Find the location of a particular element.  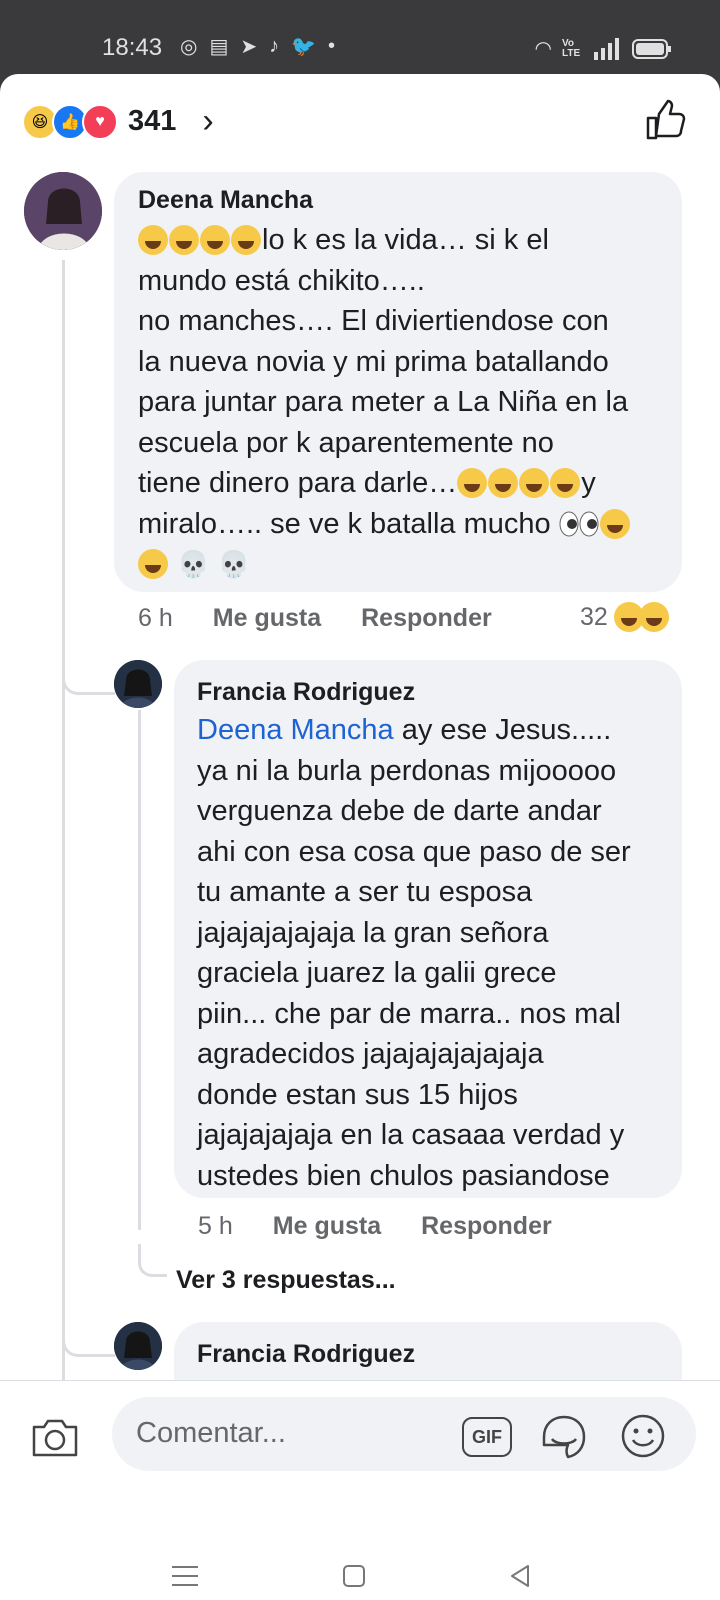

status-bar: 18:43 ◎ ▤ ➤ ♪ 🐦 • ◠ Vo LTE is located at coordinates (360, 37).